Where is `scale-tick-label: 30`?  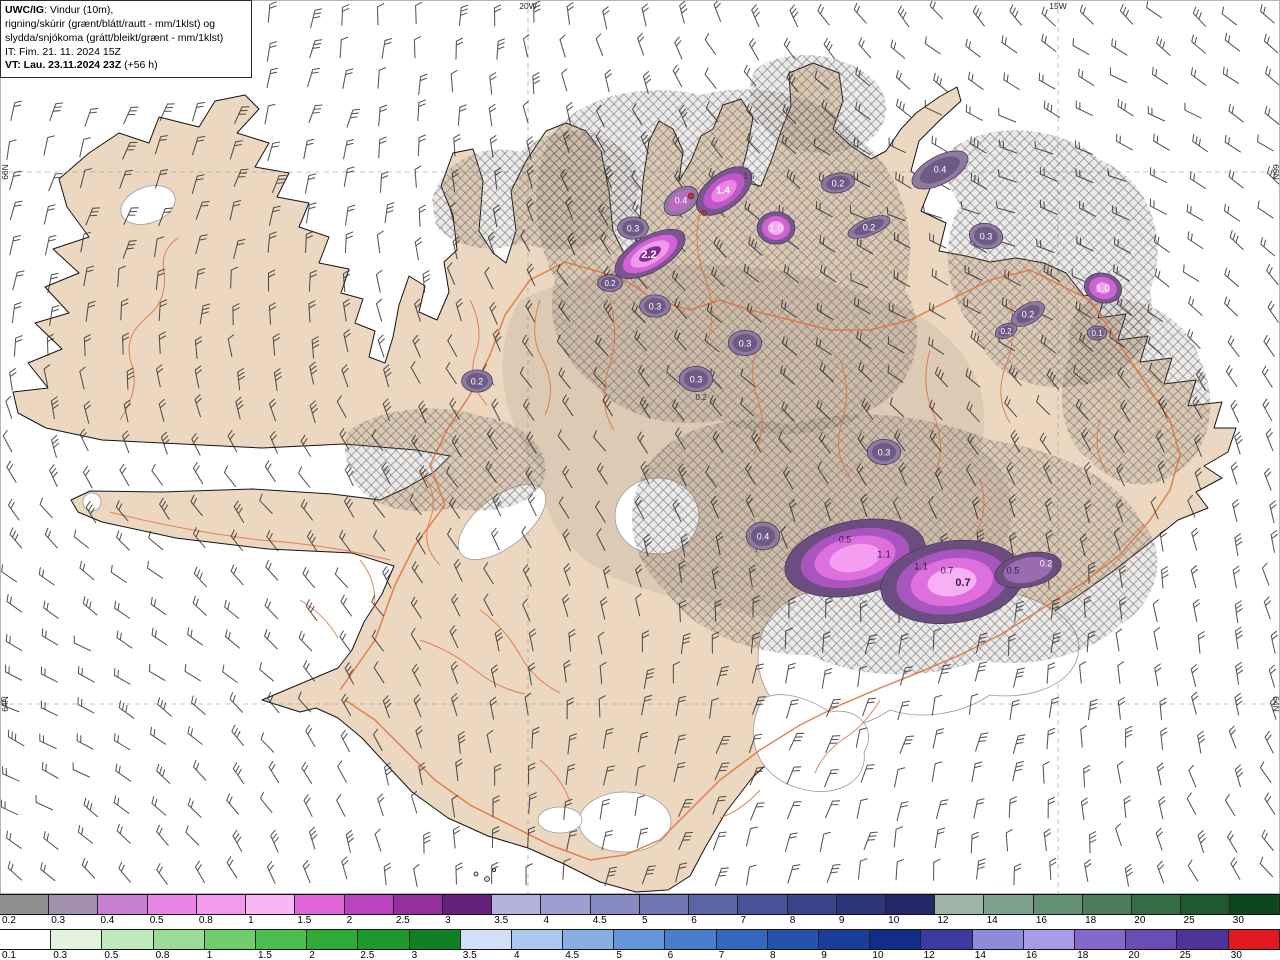
scale-tick-label: 30 is located at coordinates (1238, 920).